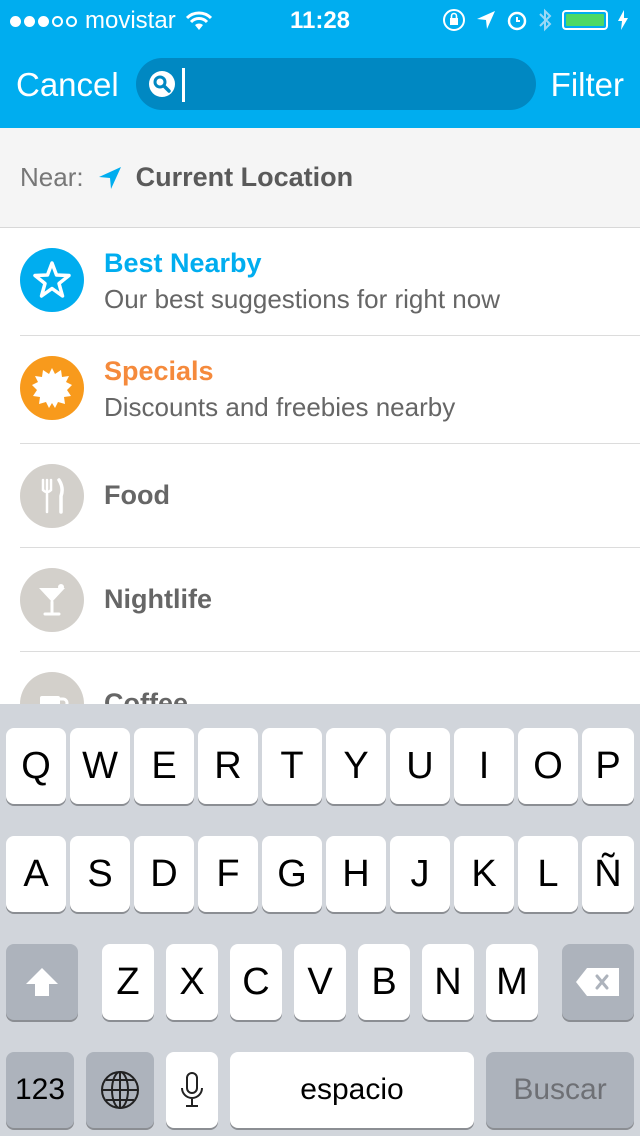 The height and width of the screenshot is (1136, 640). What do you see at coordinates (320, 496) in the screenshot?
I see `list-item-food: Food` at bounding box center [320, 496].